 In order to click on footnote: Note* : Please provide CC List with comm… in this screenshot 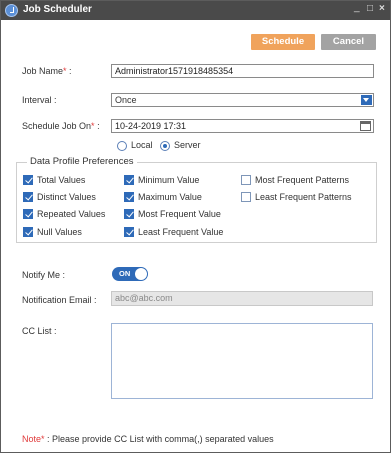, I will do `click(148, 439)`.